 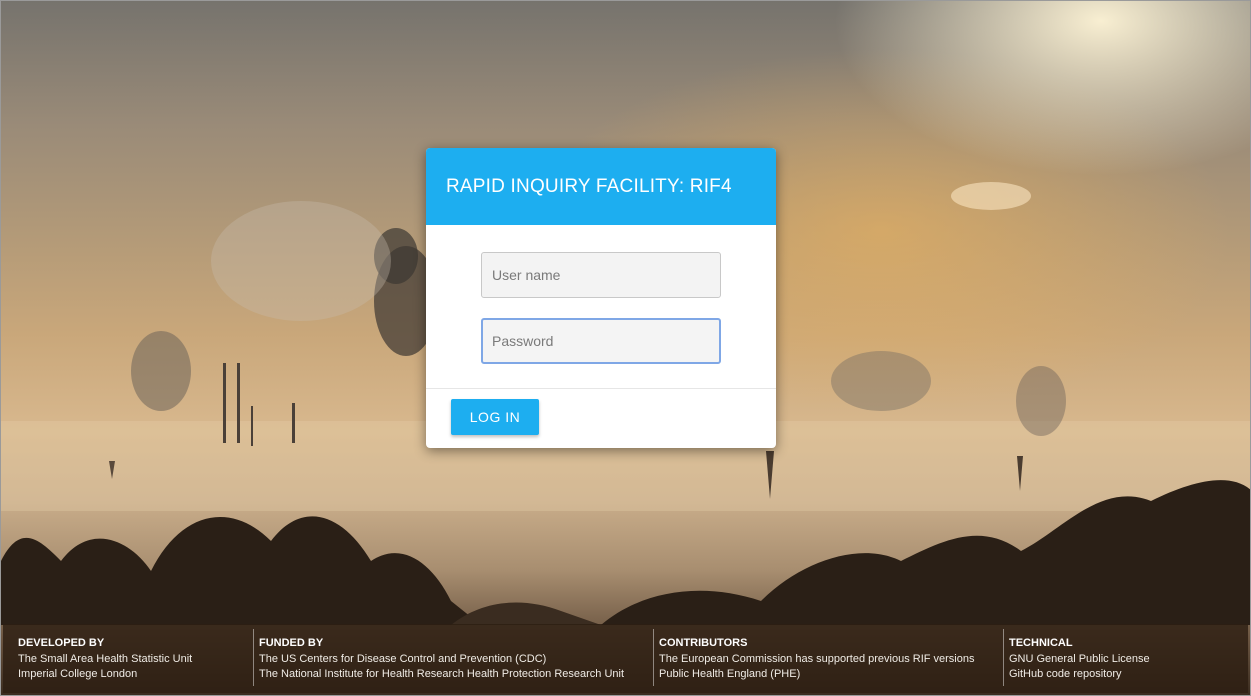 I want to click on footer-line: Imperial College London, so click(x=78, y=674).